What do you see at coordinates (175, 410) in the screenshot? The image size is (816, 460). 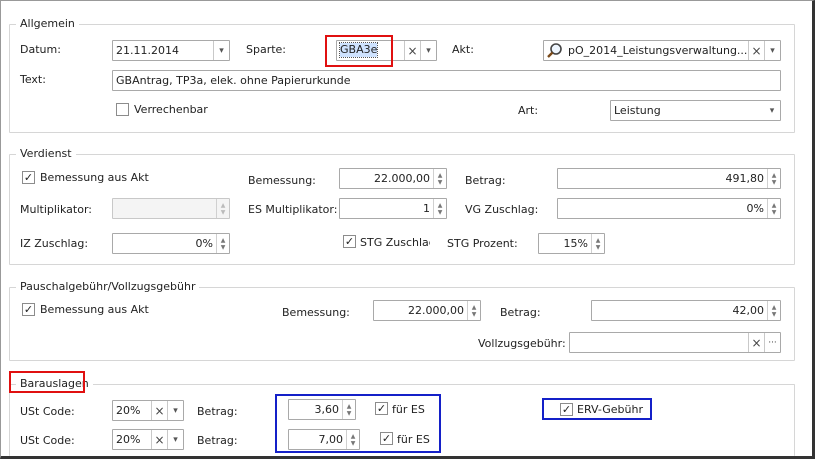 I see `ust-code-dropdown-icon-1: ▾` at bounding box center [175, 410].